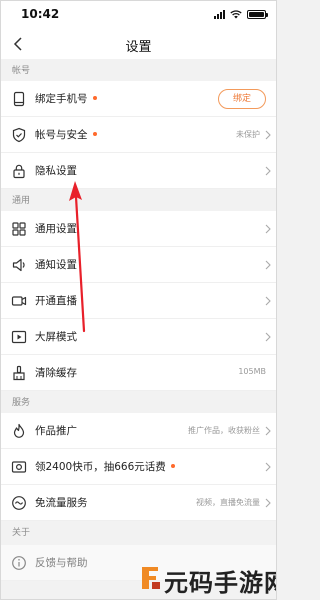  What do you see at coordinates (77, 257) in the screenshot?
I see `annotation-arrow` at bounding box center [77, 257].